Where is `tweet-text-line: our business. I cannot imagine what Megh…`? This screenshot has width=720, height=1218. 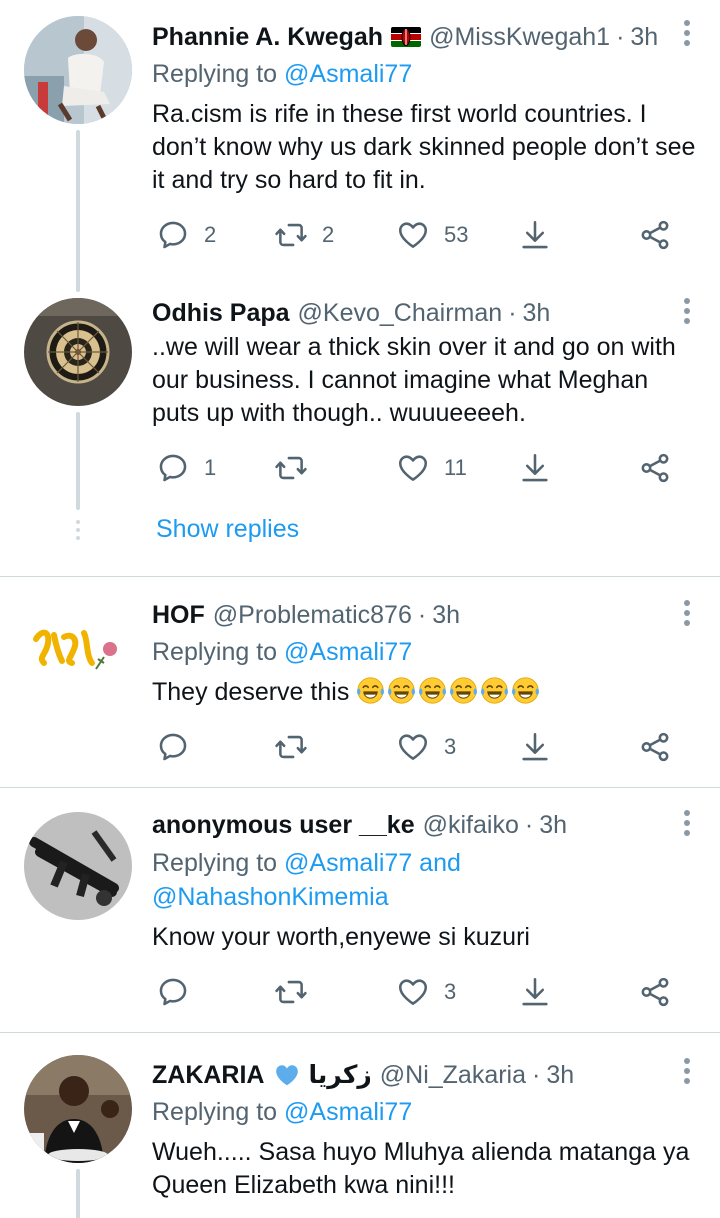 tweet-text-line: our business. I cannot imagine what Megh… is located at coordinates (400, 380).